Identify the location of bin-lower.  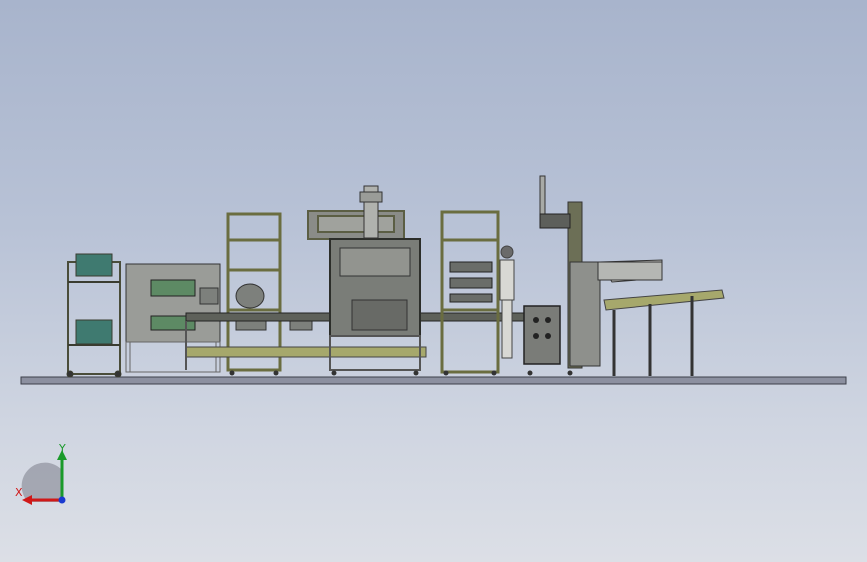
(94, 332).